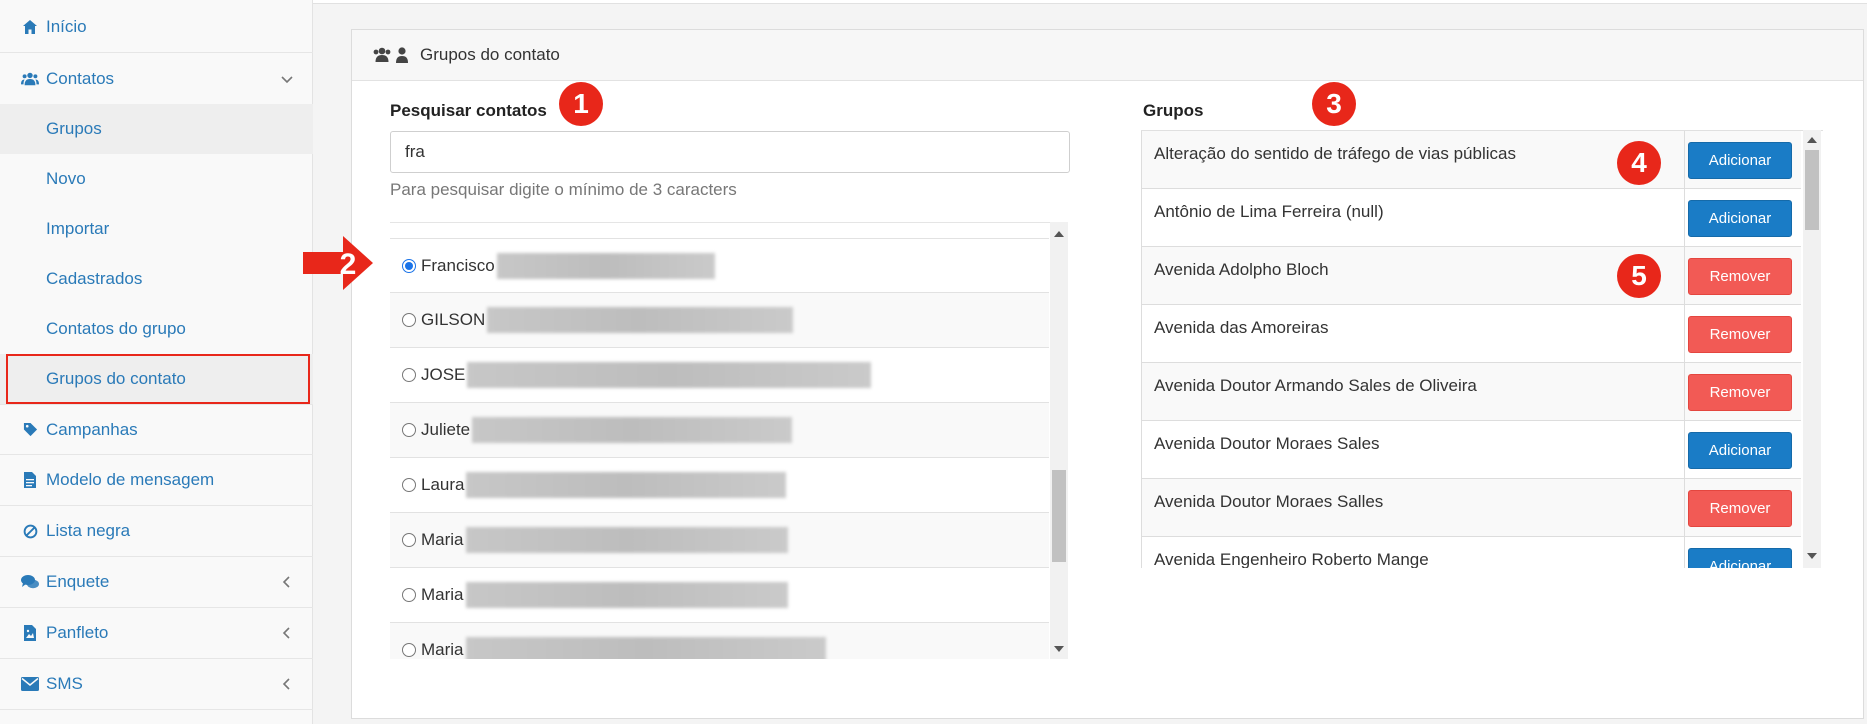 This screenshot has width=1867, height=724. What do you see at coordinates (78, 228) in the screenshot?
I see `sidebar-subitem-label: Importar` at bounding box center [78, 228].